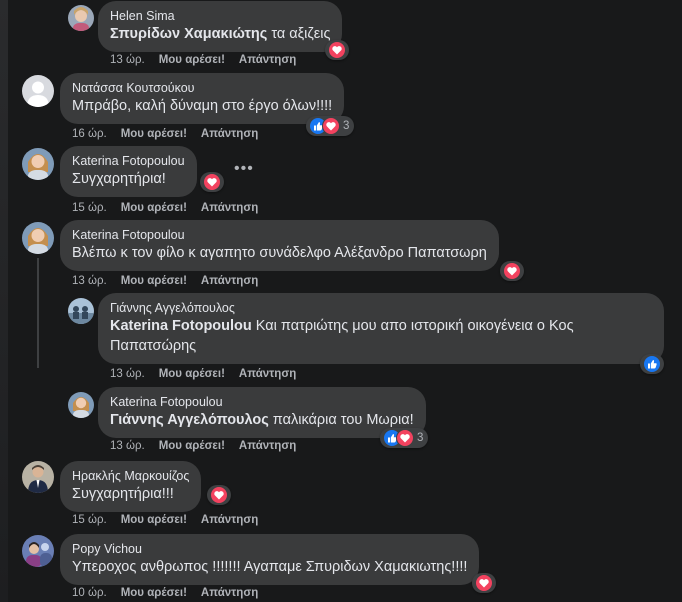 This screenshot has width=682, height=602. What do you see at coordinates (299, 34) in the screenshot?
I see `comment-text: τα αξιζεις` at bounding box center [299, 34].